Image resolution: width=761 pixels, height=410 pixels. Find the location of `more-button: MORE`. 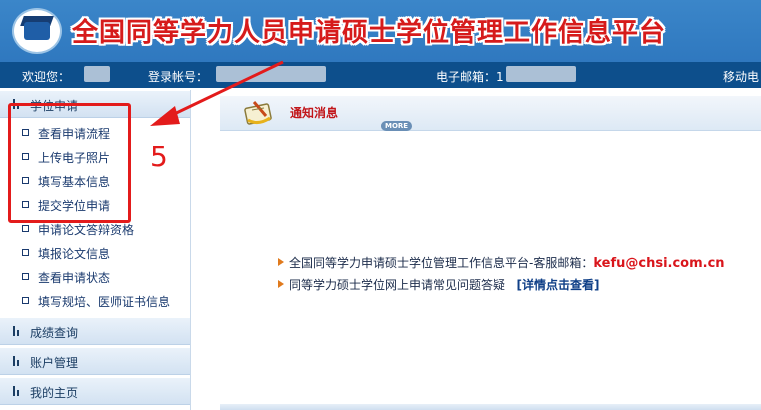

more-button: MORE is located at coordinates (397, 126).